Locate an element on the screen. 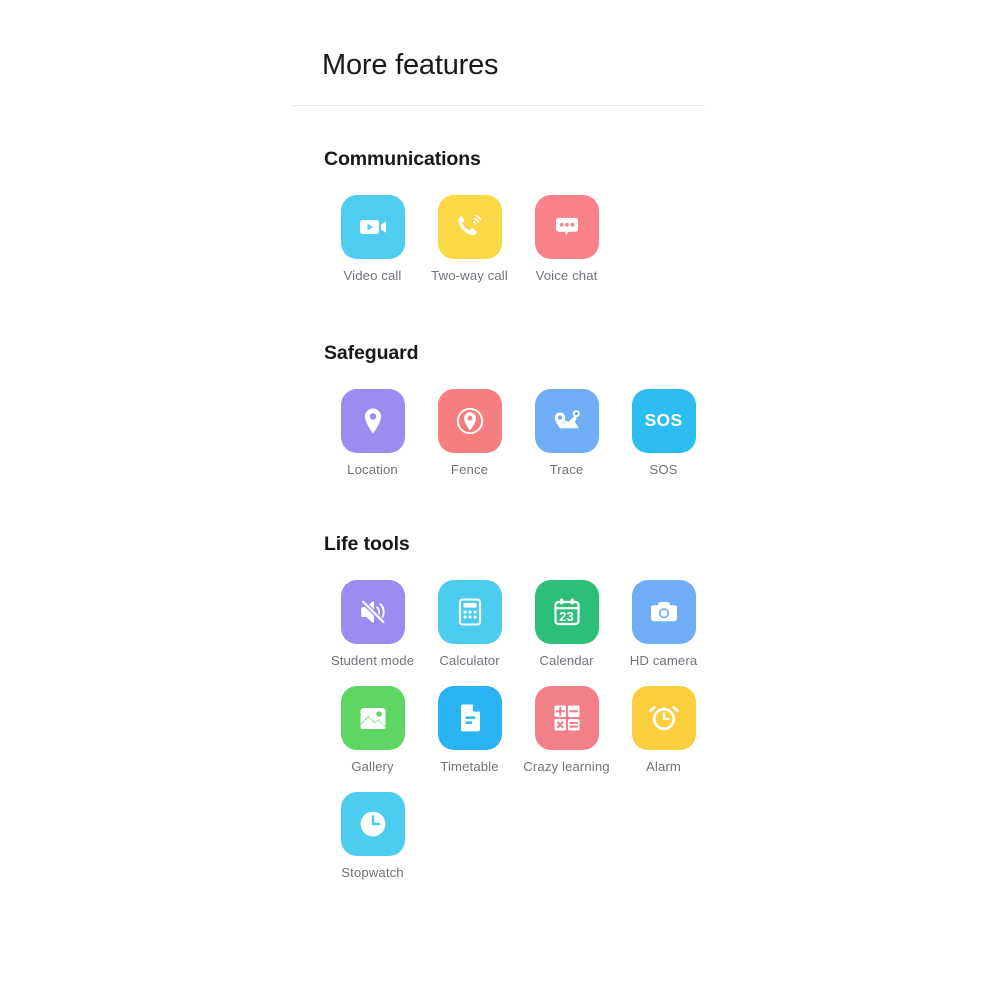 This screenshot has height=1000, width=1000. map-pin-icon is located at coordinates (373, 421).